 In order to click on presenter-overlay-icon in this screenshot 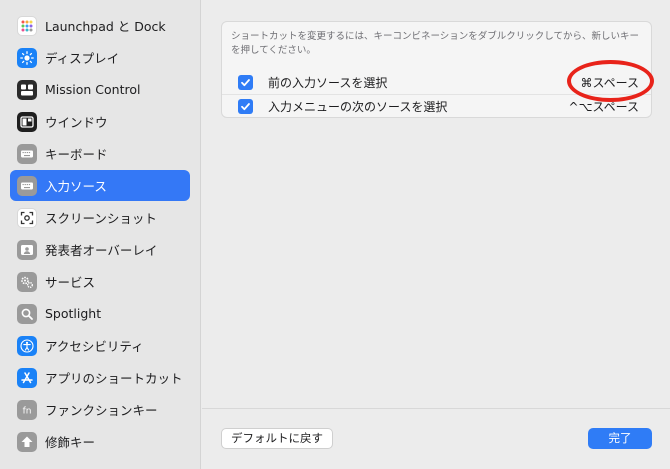, I will do `click(27, 249)`.